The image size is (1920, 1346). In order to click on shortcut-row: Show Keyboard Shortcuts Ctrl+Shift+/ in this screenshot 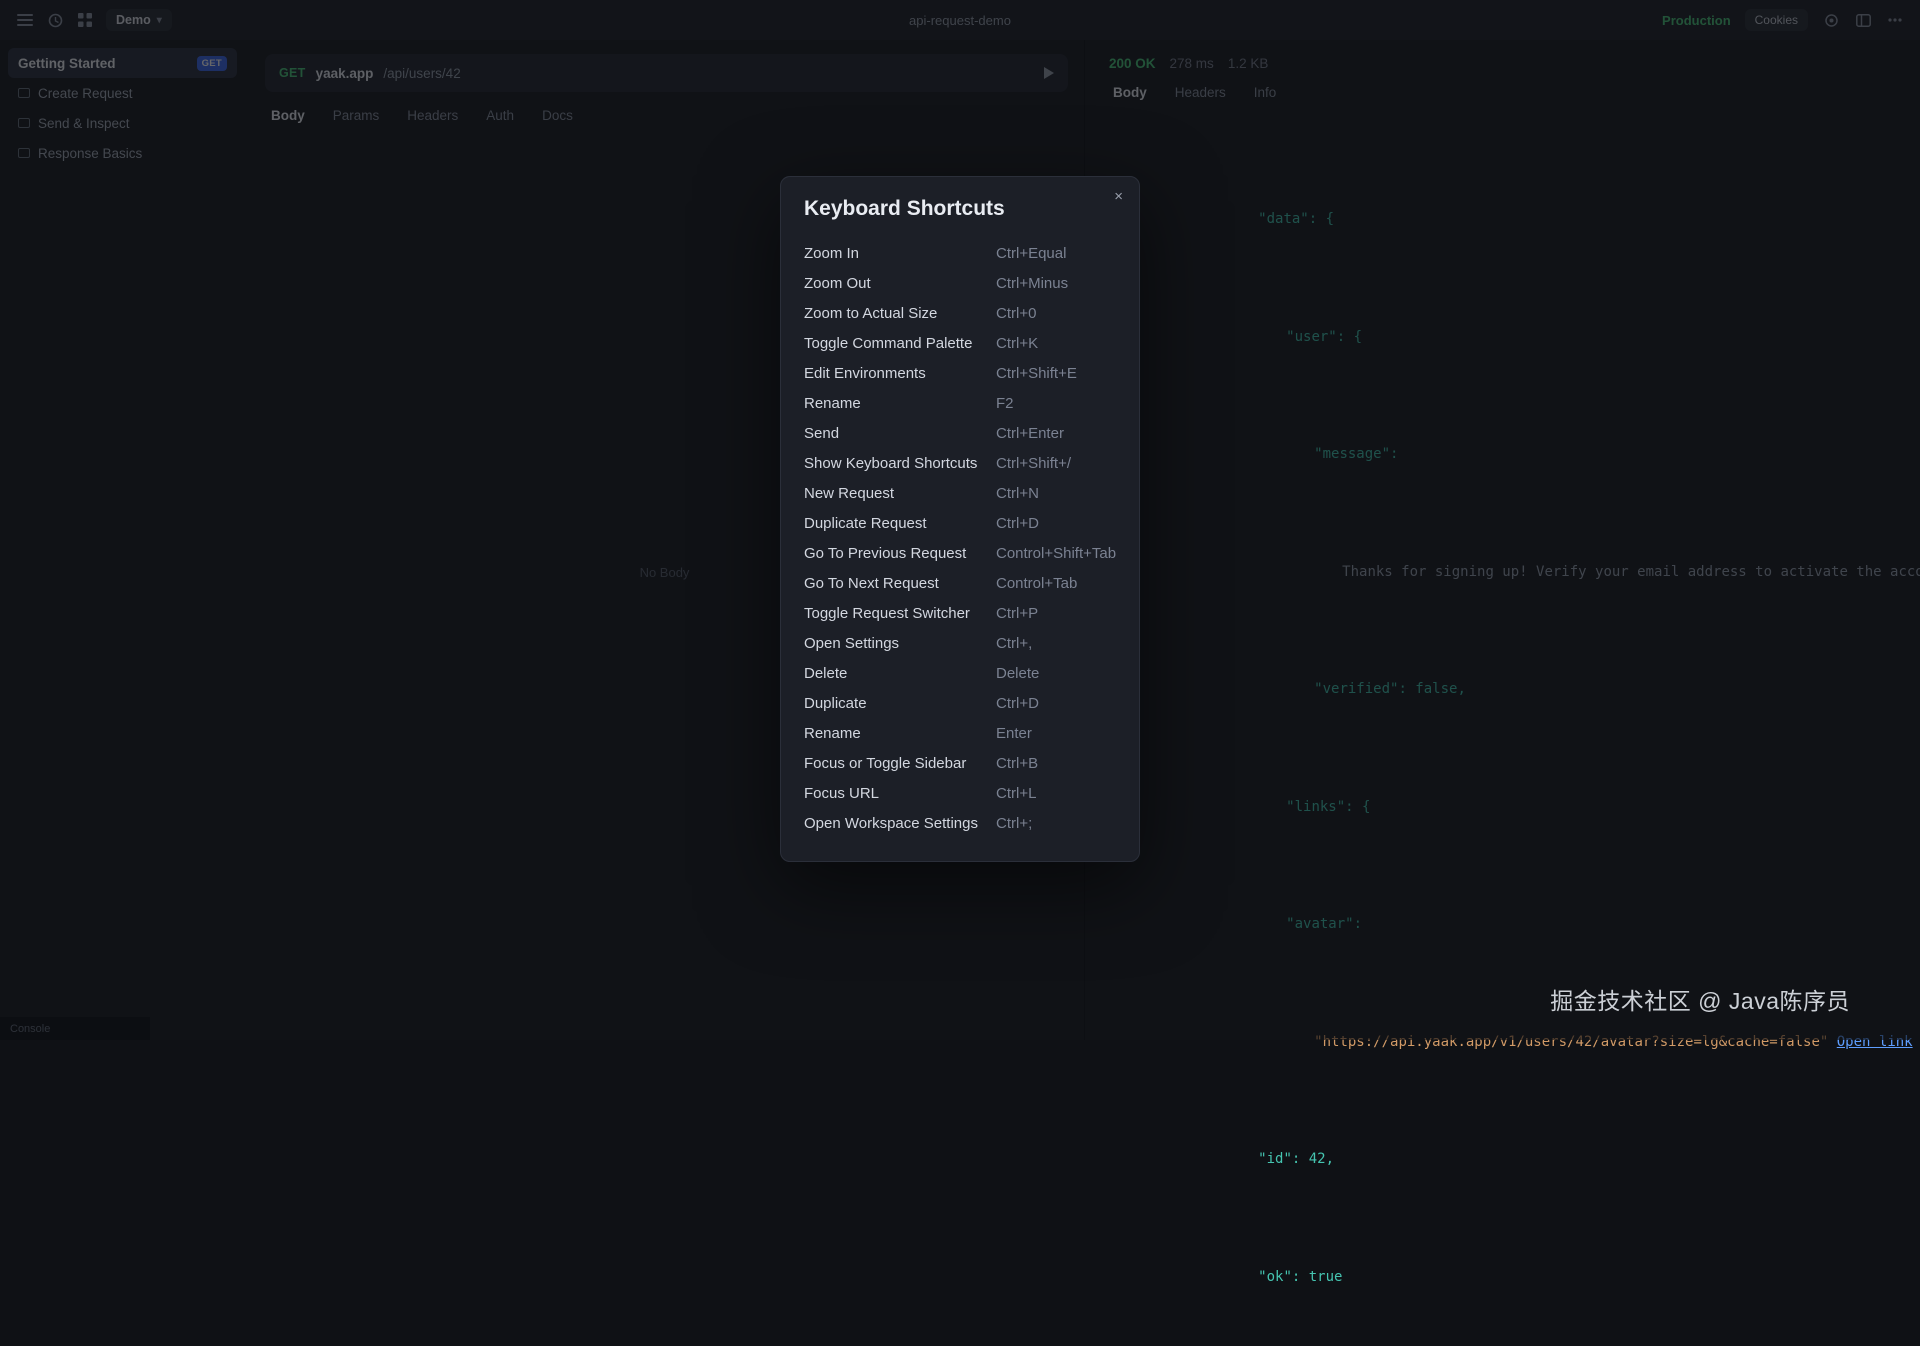, I will do `click(960, 463)`.